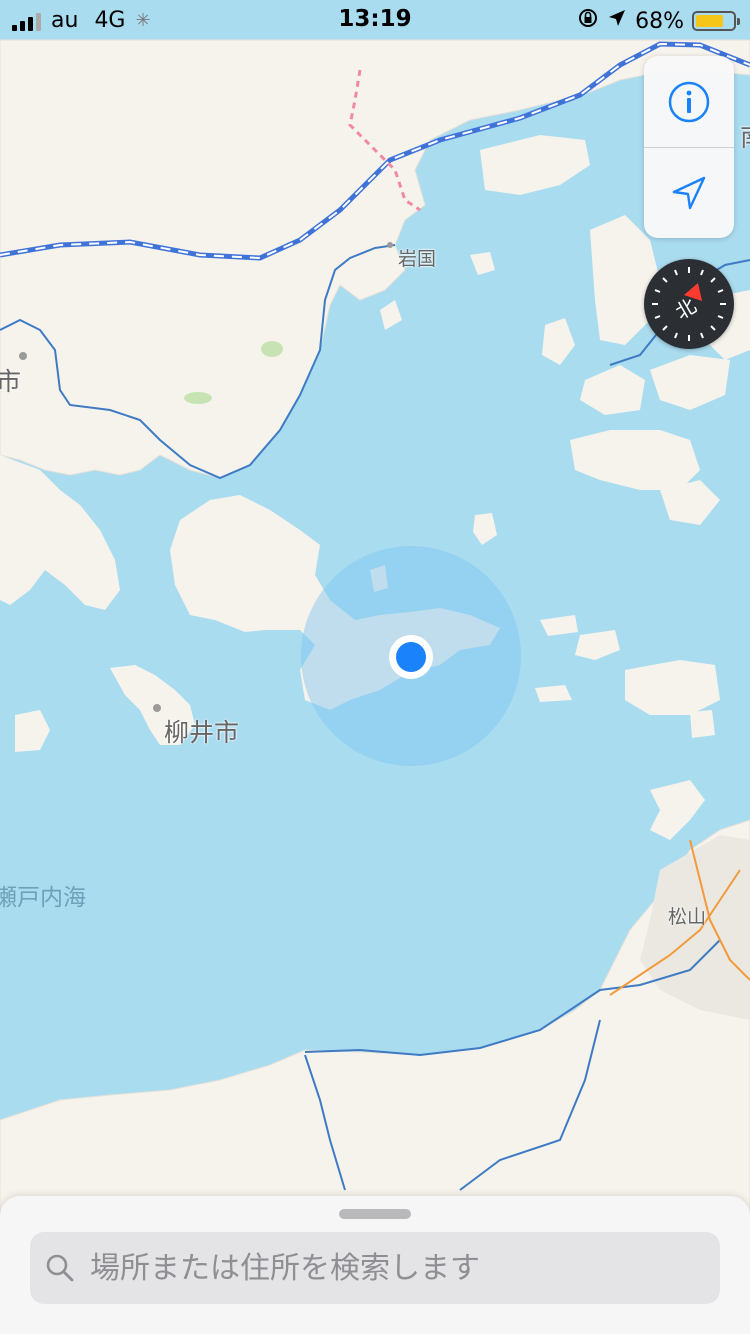 Image resolution: width=750 pixels, height=1334 pixels. I want to click on search-bar, so click(375, 1268).